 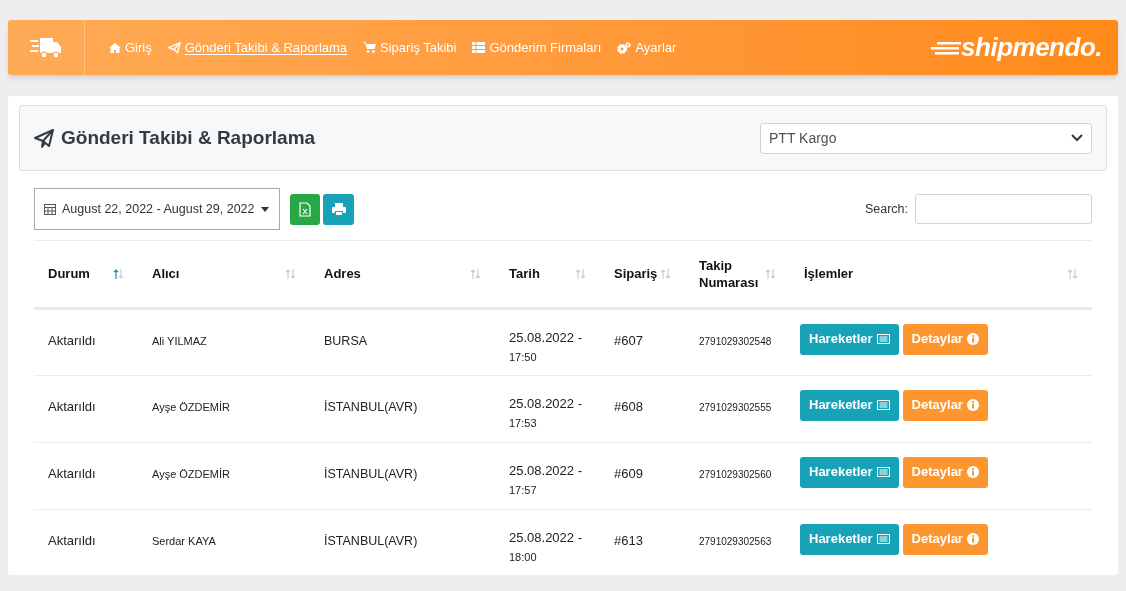 What do you see at coordinates (523, 490) in the screenshot?
I see `table-cell-text: 17:57` at bounding box center [523, 490].